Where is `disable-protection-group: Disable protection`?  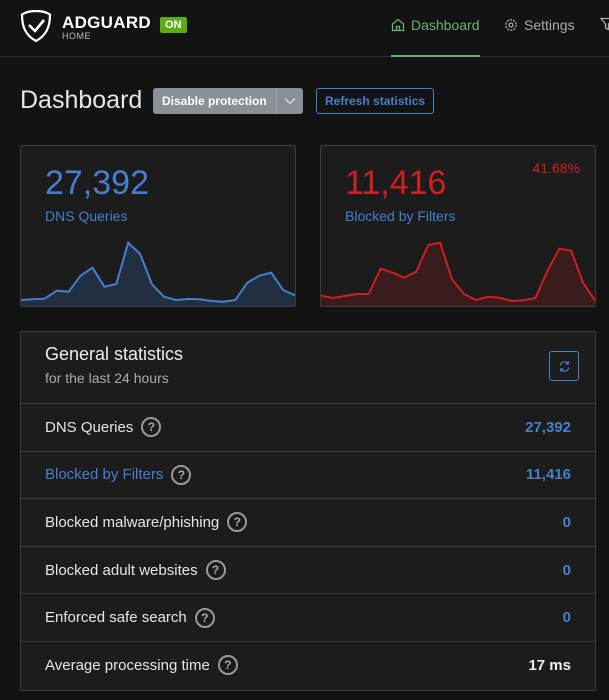
disable-protection-group: Disable protection is located at coordinates (228, 101).